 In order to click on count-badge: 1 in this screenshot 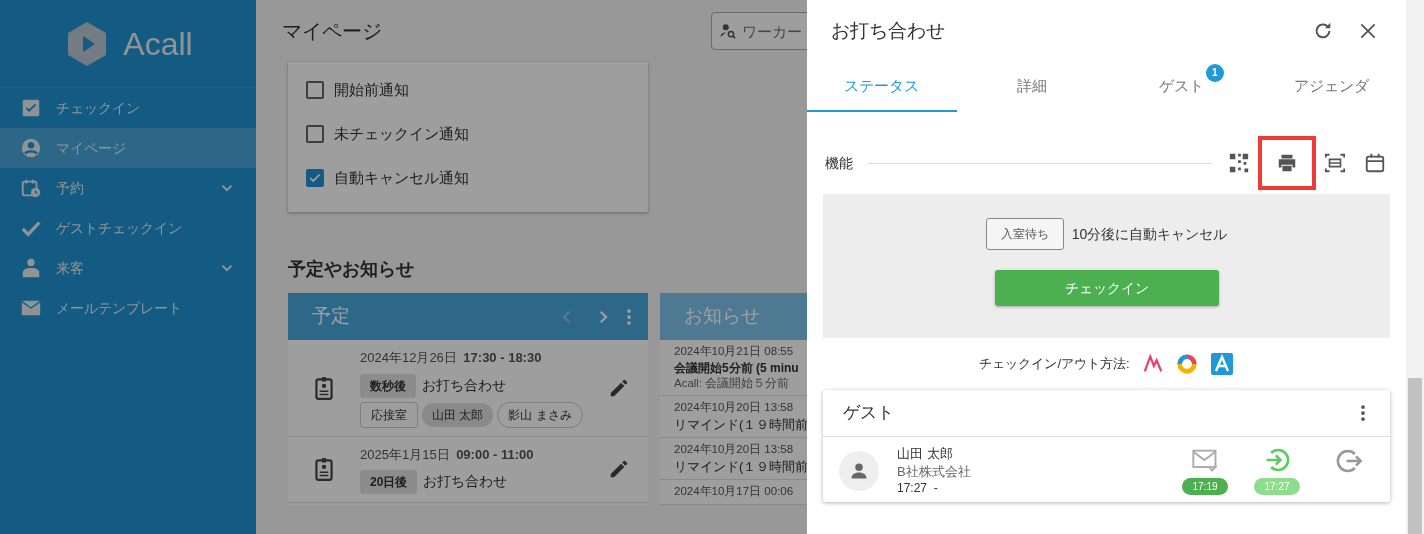, I will do `click(1214, 73)`.